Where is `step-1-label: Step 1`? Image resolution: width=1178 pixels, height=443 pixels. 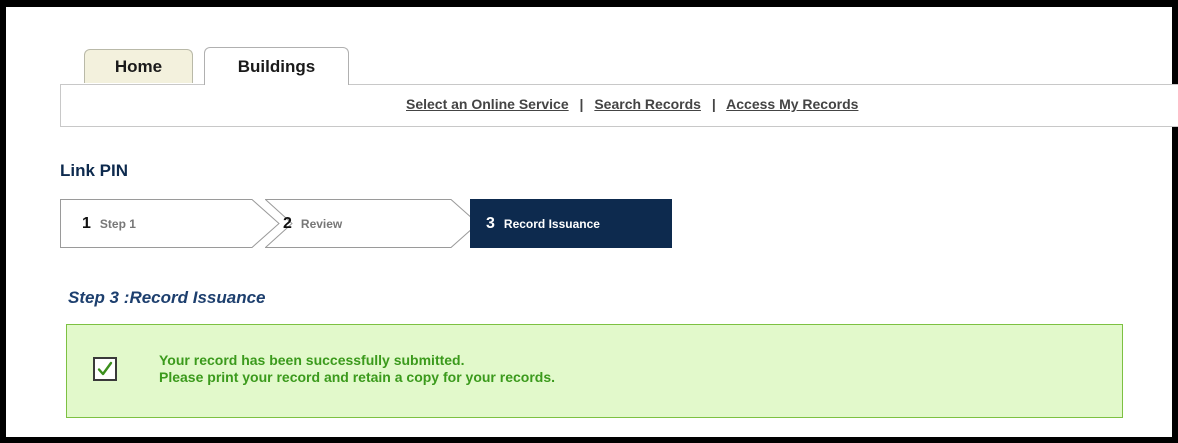
step-1-label: Step 1 is located at coordinates (117, 223).